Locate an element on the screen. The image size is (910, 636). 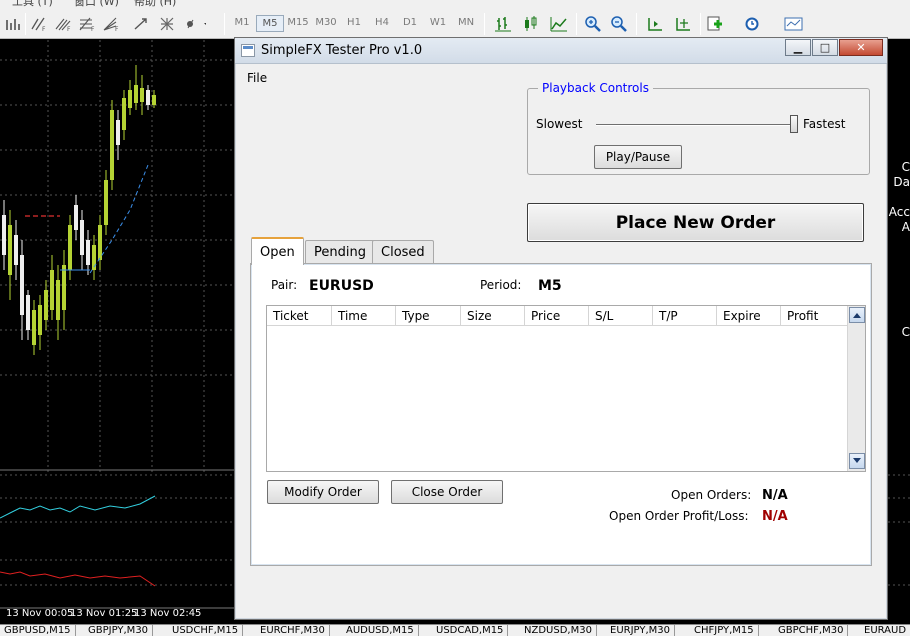
close-order-button: Close Order is located at coordinates (447, 492).